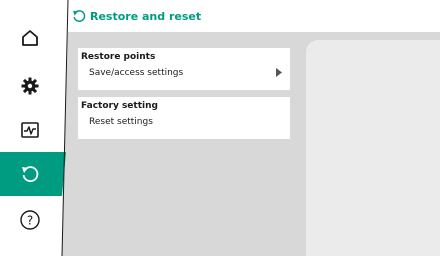 This screenshot has width=440, height=256. Describe the element at coordinates (146, 16) in the screenshot. I see `page-title: Restore and reset` at that location.